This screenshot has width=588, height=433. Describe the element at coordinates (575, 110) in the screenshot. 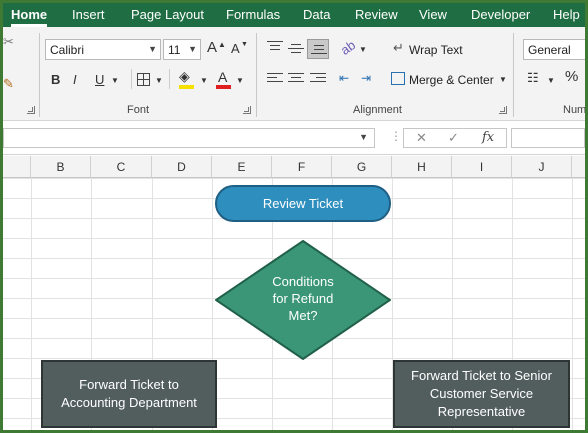

I see `number-group-label: Numb` at that location.